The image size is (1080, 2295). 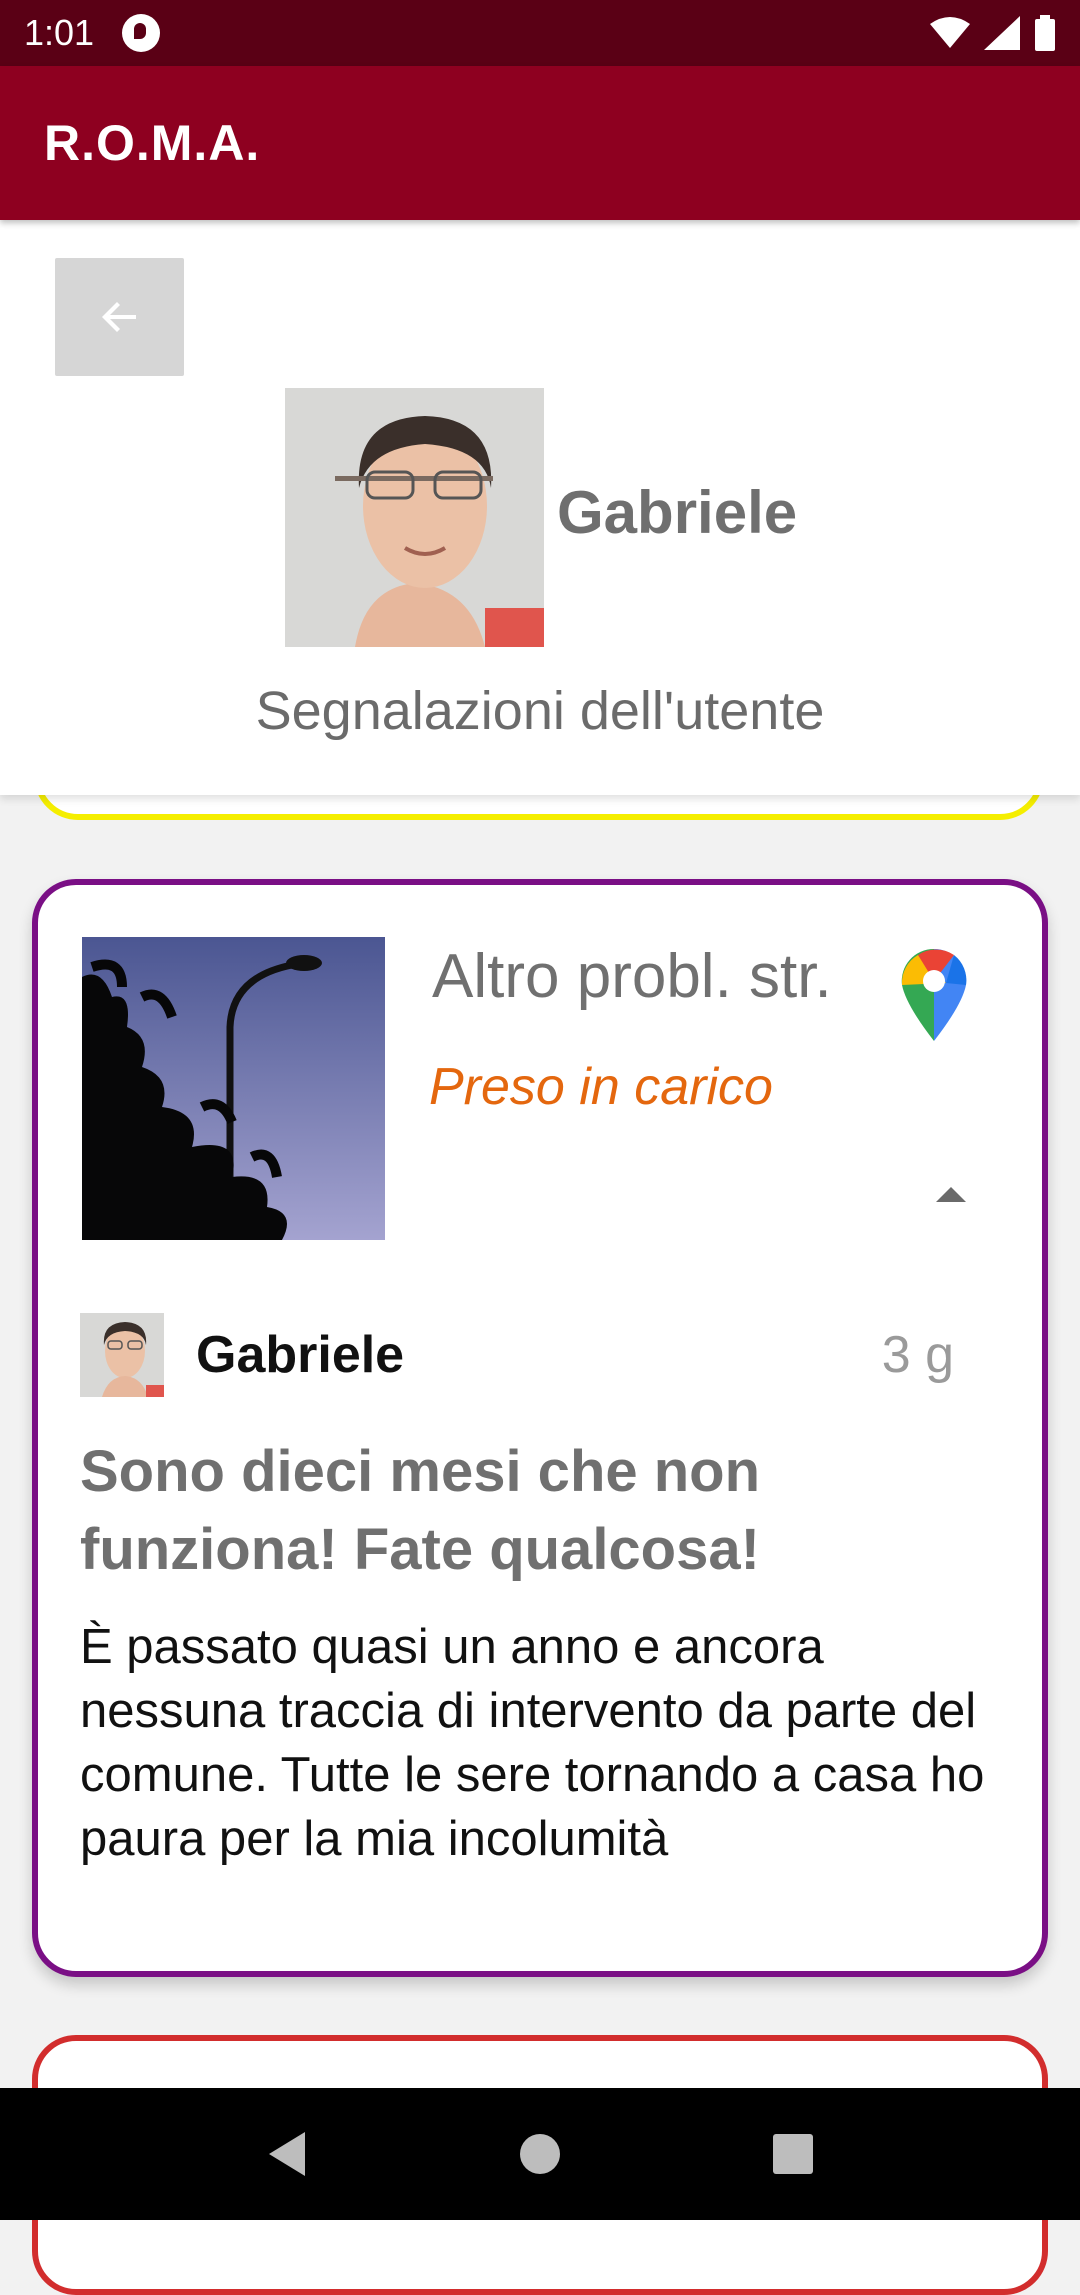 I want to click on post-age: 3 g, so click(x=917, y=1355).